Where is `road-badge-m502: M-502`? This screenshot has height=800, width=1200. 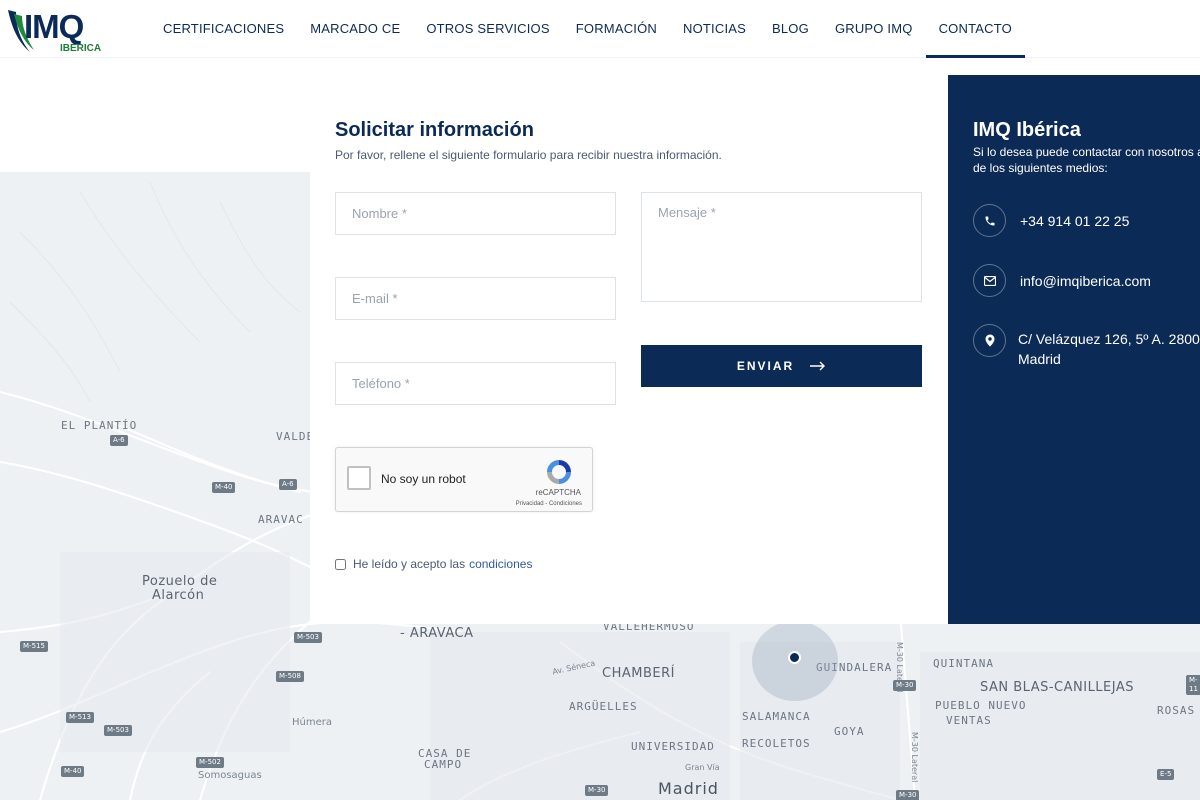
road-badge-m502: M-502 is located at coordinates (210, 762).